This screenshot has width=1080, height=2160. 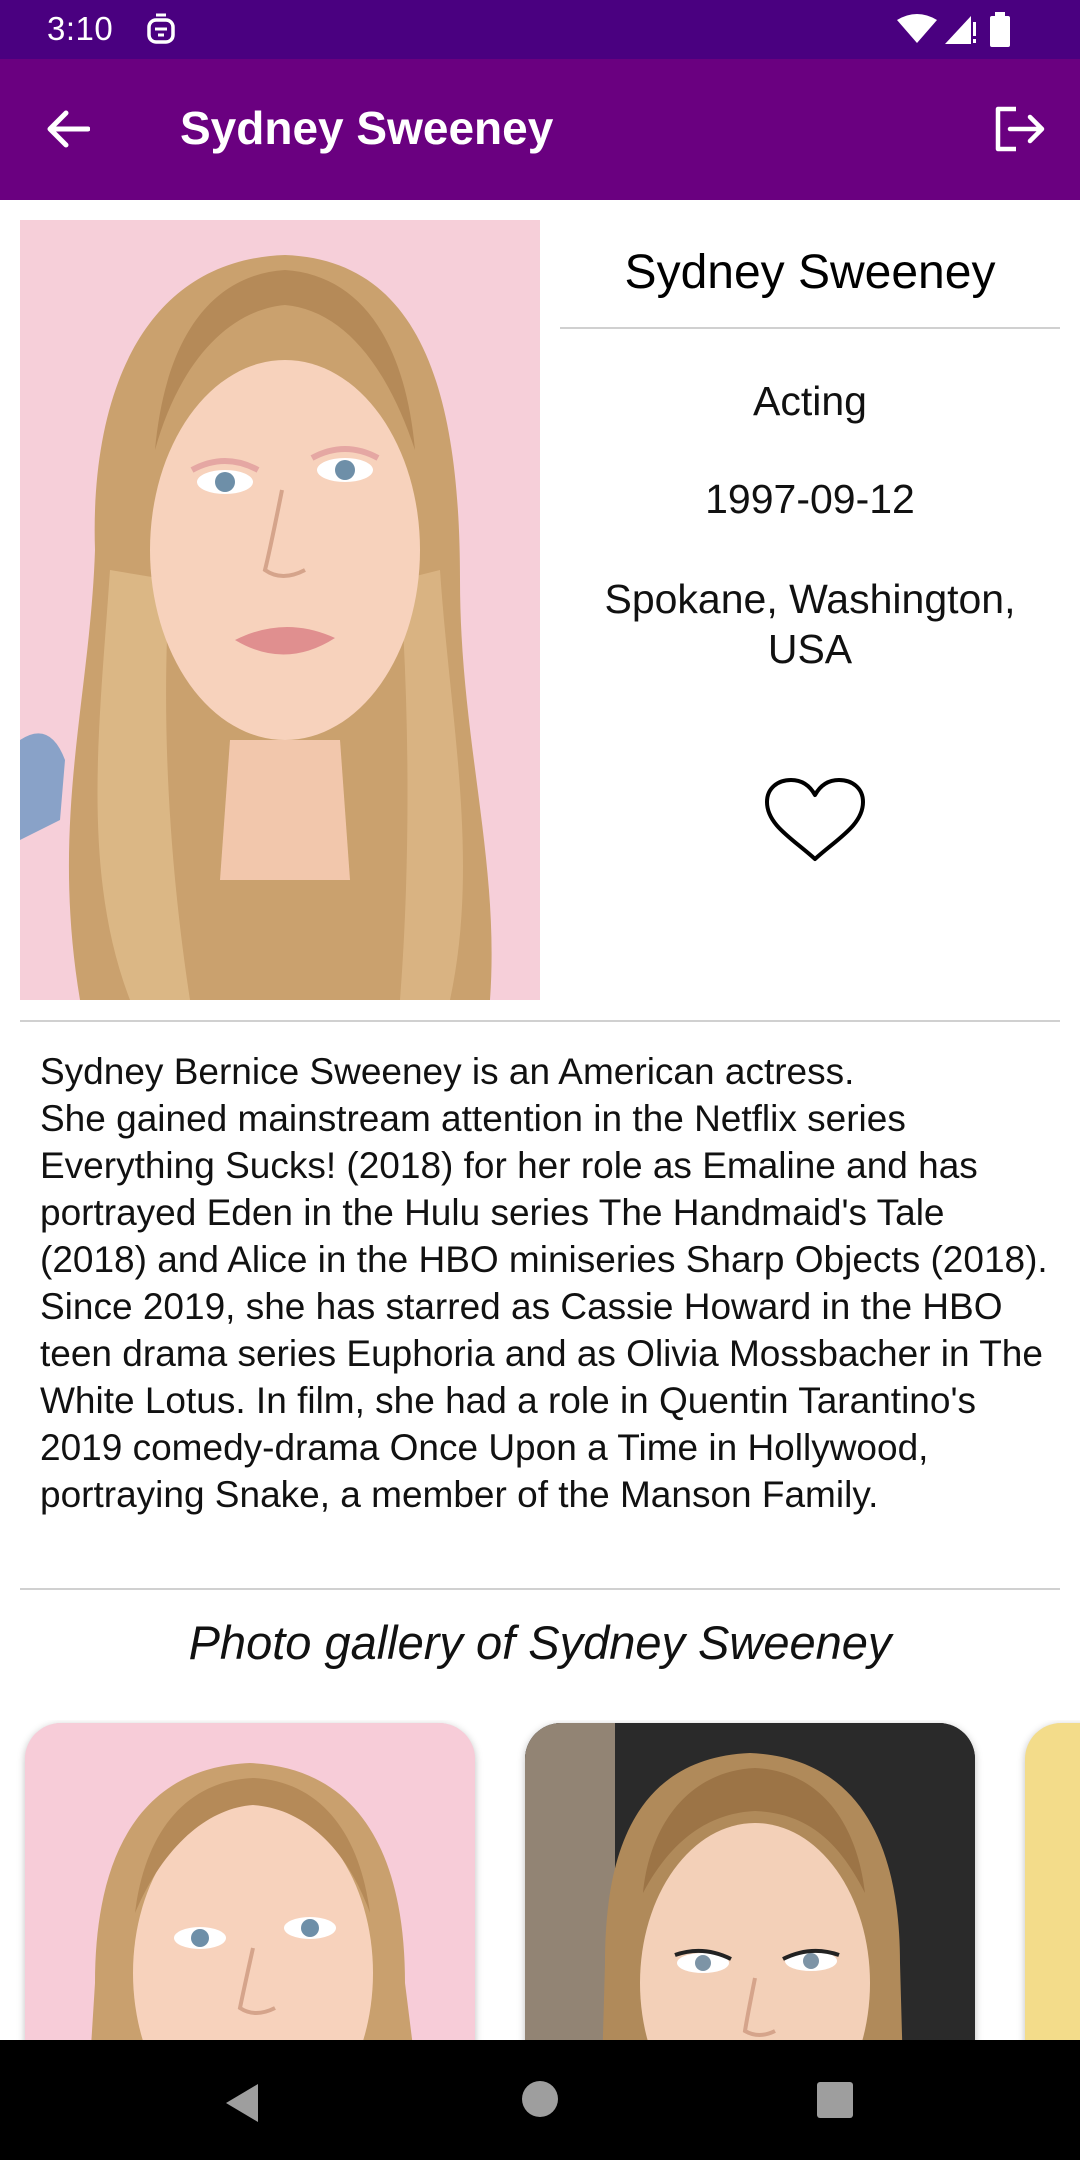 What do you see at coordinates (80, 28) in the screenshot?
I see `status-time: 3:10` at bounding box center [80, 28].